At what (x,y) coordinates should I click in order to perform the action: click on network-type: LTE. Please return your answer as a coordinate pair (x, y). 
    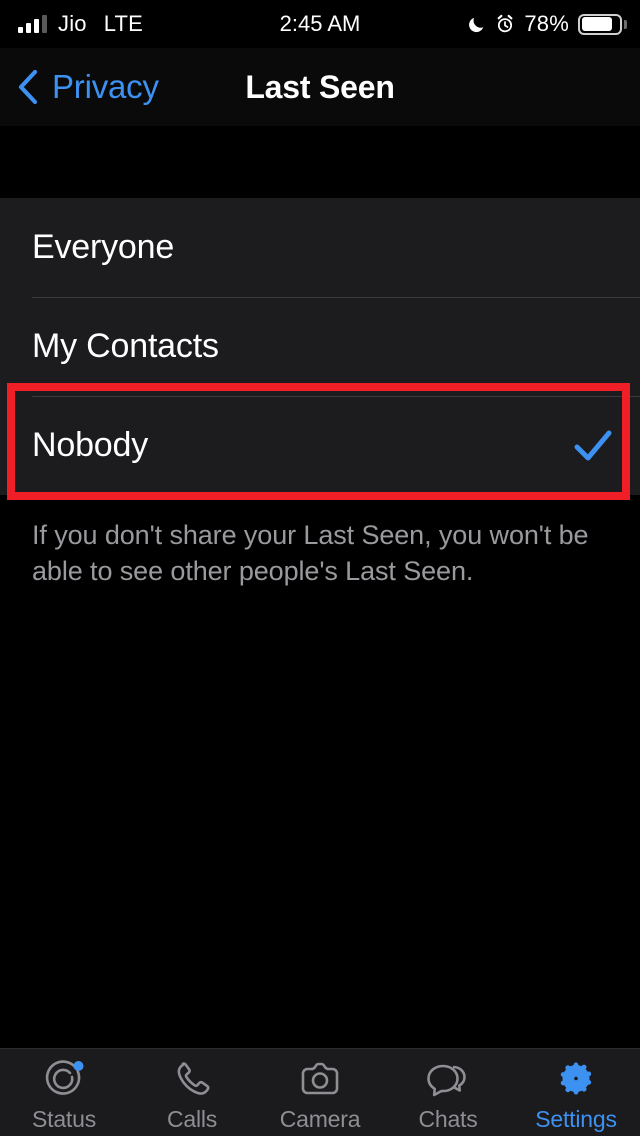
    Looking at the image, I should click on (123, 23).